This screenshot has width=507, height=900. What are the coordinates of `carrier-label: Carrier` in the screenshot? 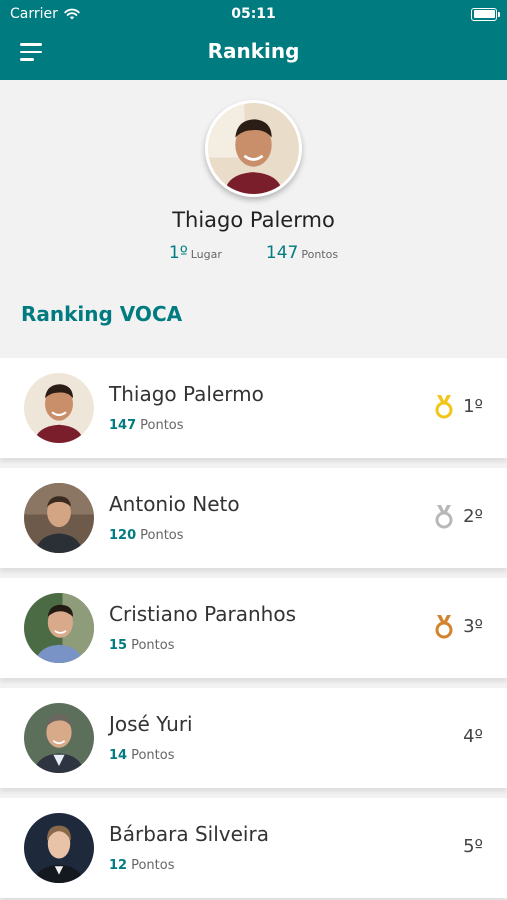 It's located at (34, 14).